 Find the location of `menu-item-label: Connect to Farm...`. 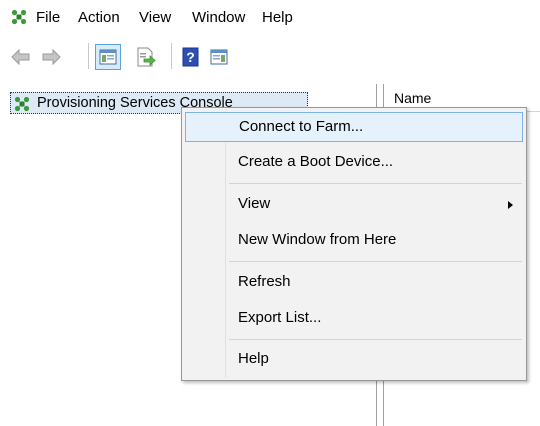

menu-item-label: Connect to Farm... is located at coordinates (301, 126).